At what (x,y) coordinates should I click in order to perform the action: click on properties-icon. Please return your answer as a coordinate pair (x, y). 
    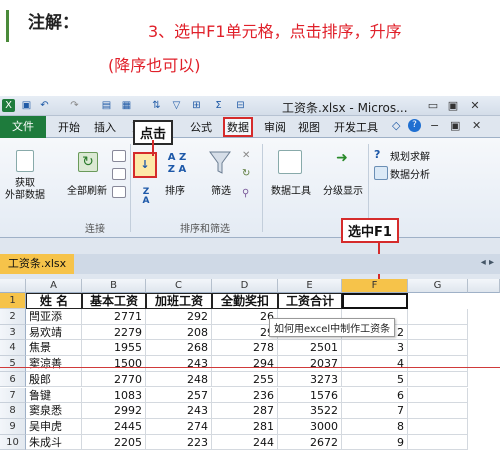
    Looking at the image, I should click on (119, 174).